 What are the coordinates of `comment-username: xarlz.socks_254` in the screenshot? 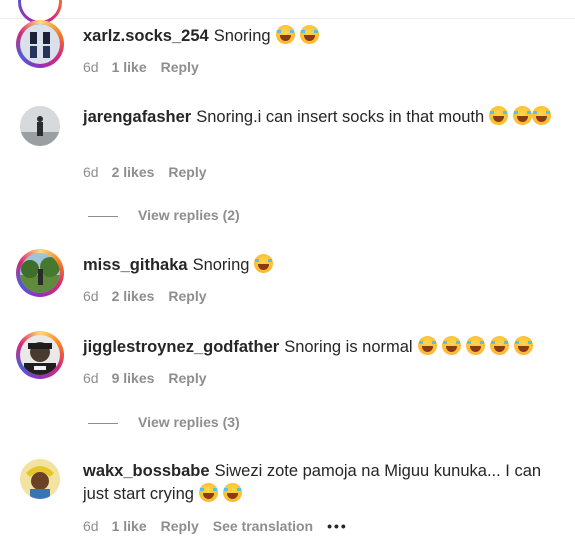 It's located at (146, 36).